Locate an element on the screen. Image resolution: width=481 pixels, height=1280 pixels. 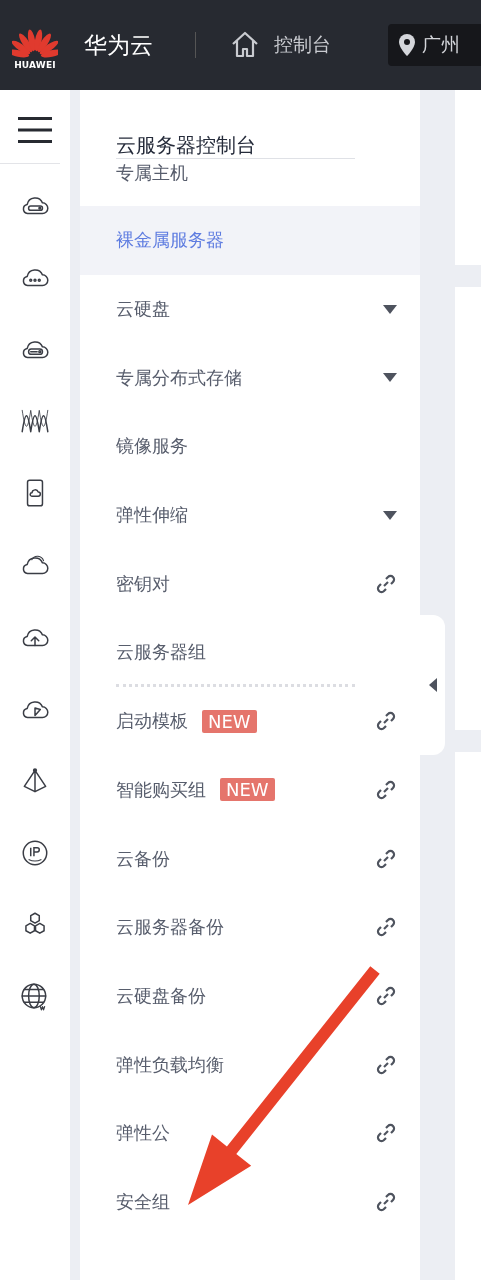
home-icon is located at coordinates (245, 45).